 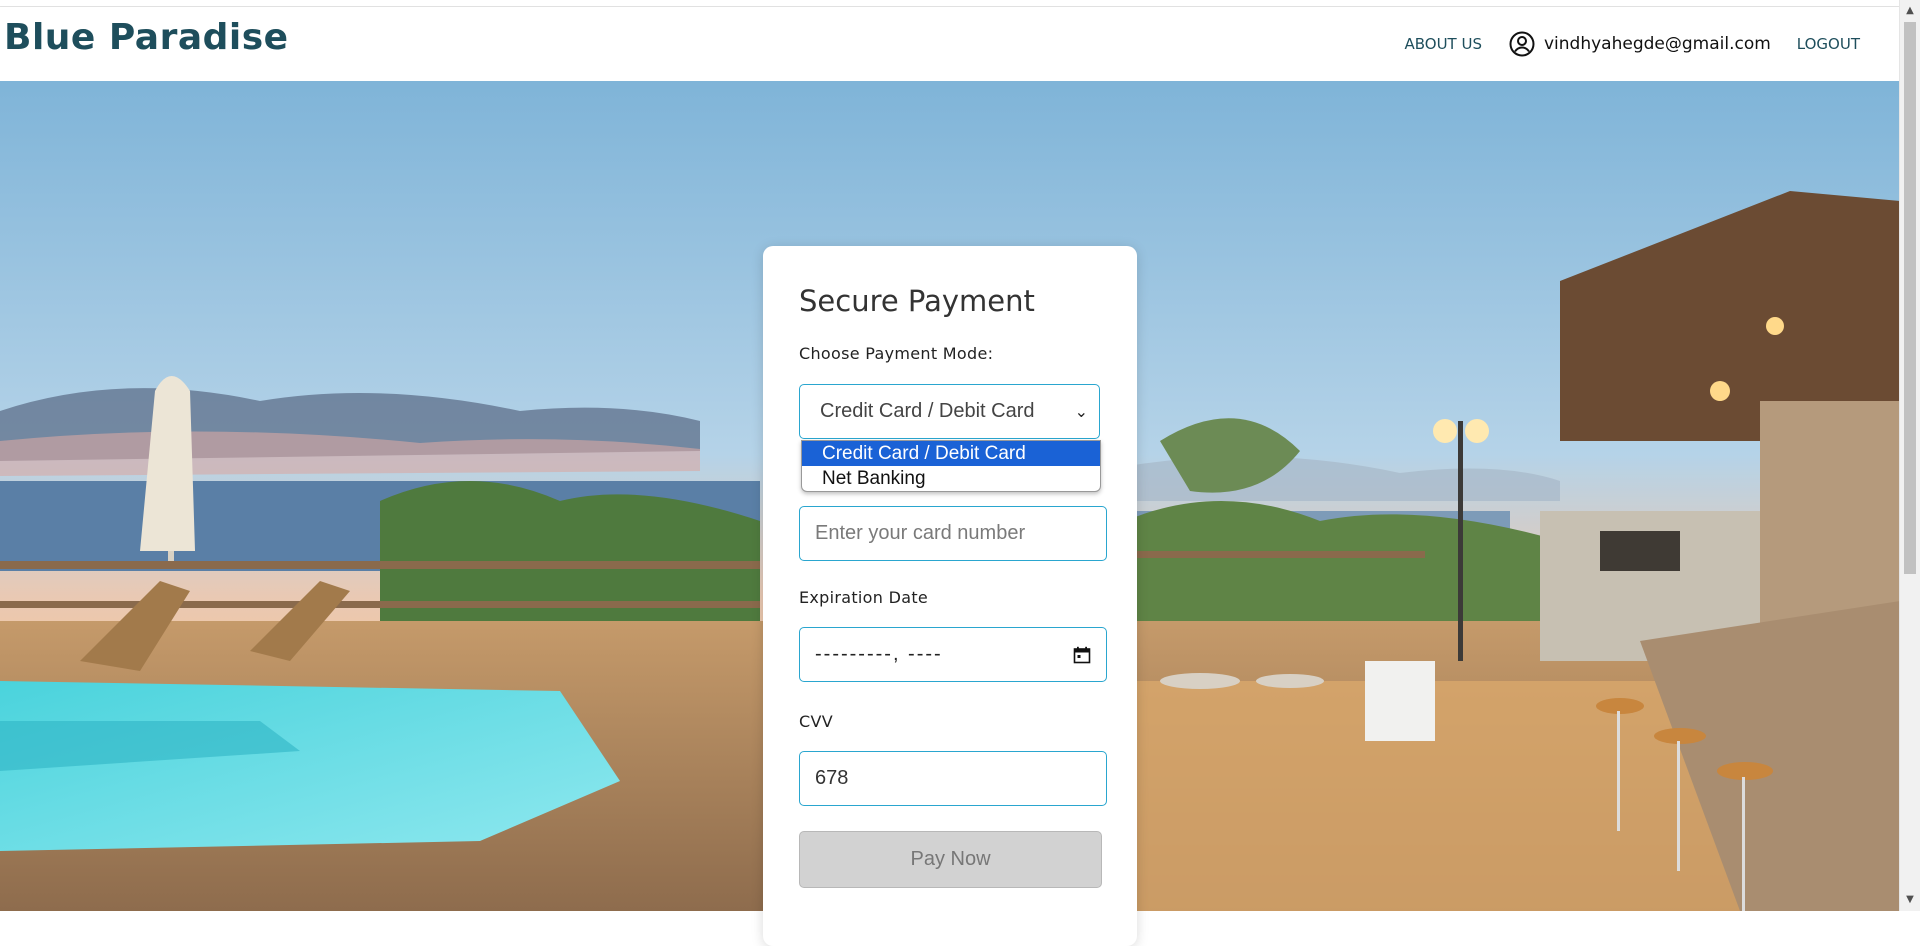 What do you see at coordinates (896, 353) in the screenshot?
I see `payment-mode-label: Choose Payment Mode:` at bounding box center [896, 353].